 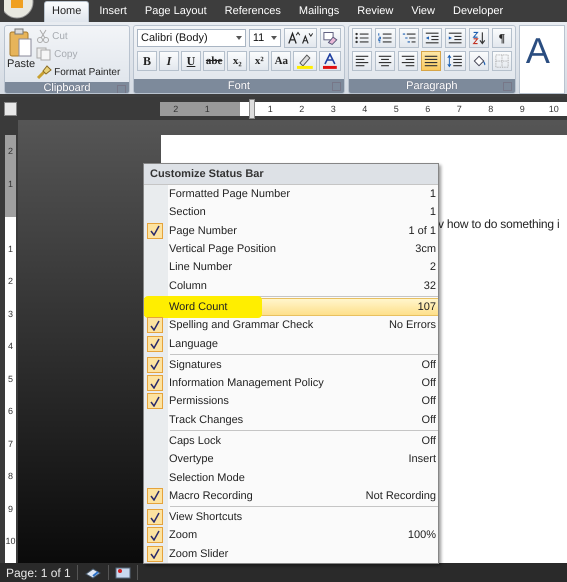 What do you see at coordinates (147, 61) in the screenshot?
I see `format-button: B` at bounding box center [147, 61].